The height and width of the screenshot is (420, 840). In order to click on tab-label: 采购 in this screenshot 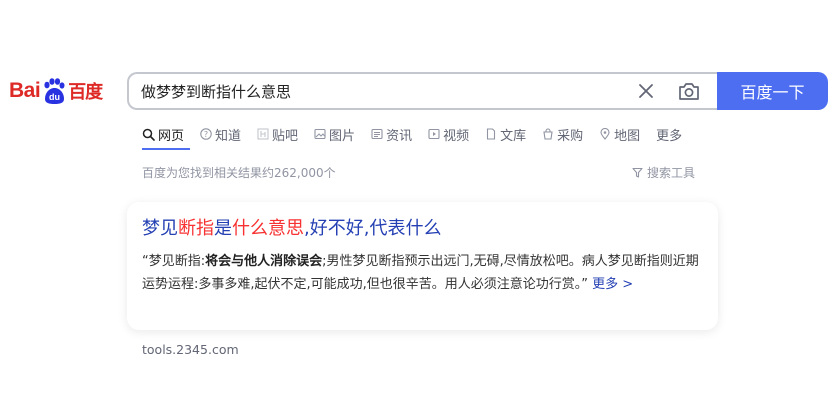, I will do `click(570, 136)`.